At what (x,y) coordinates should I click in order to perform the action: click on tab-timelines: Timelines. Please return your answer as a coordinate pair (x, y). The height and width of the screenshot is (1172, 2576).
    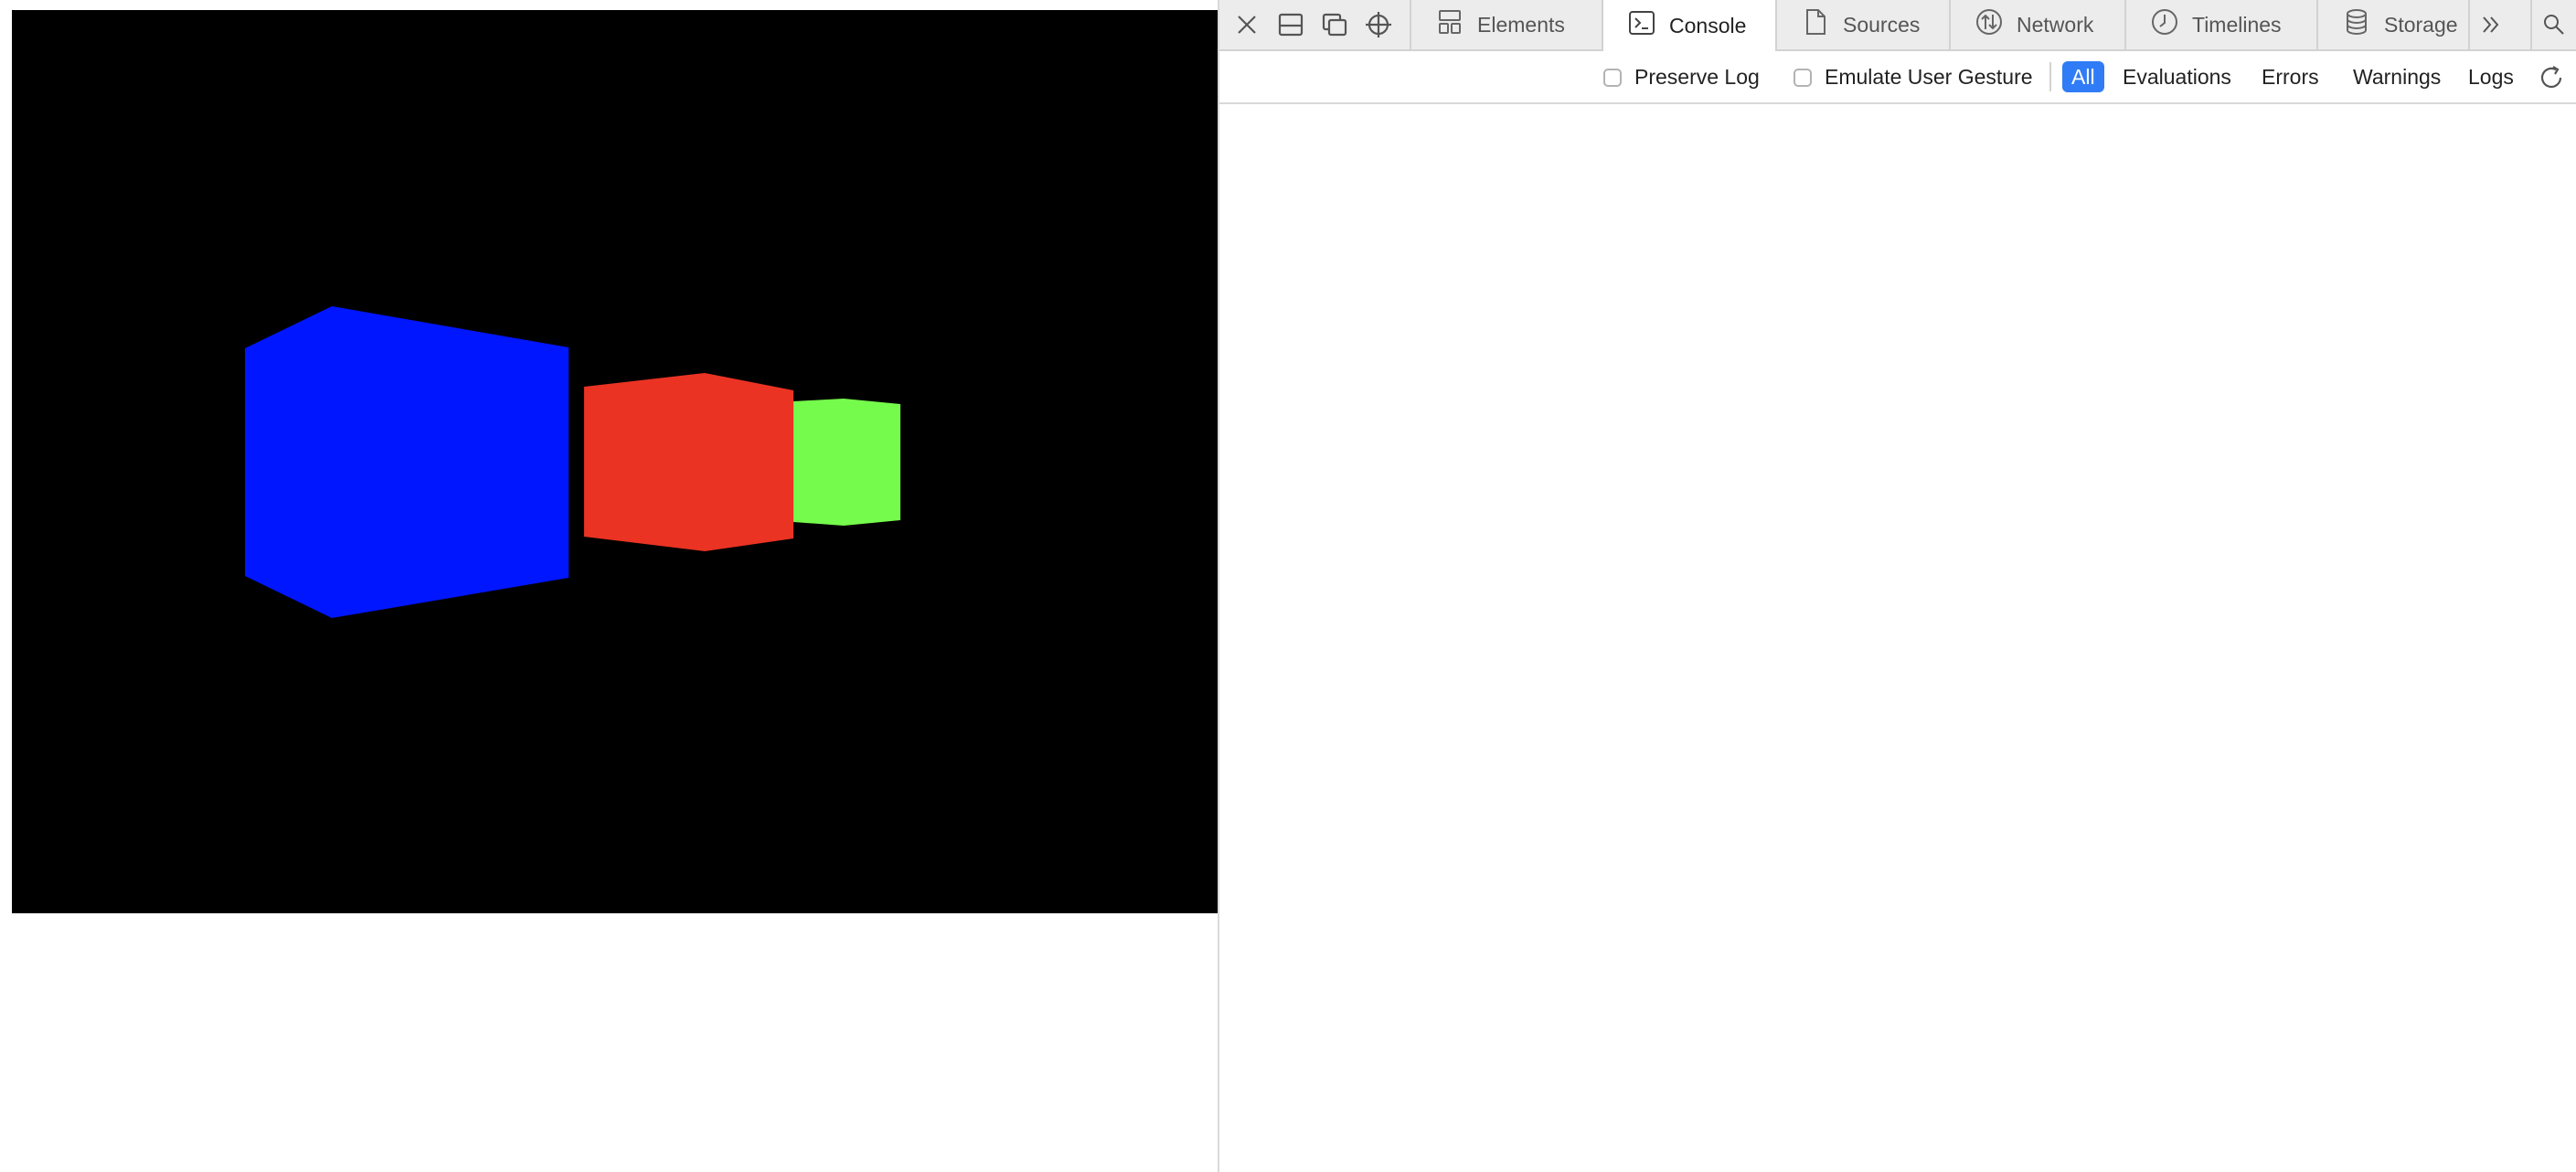
    Looking at the image, I should click on (2222, 24).